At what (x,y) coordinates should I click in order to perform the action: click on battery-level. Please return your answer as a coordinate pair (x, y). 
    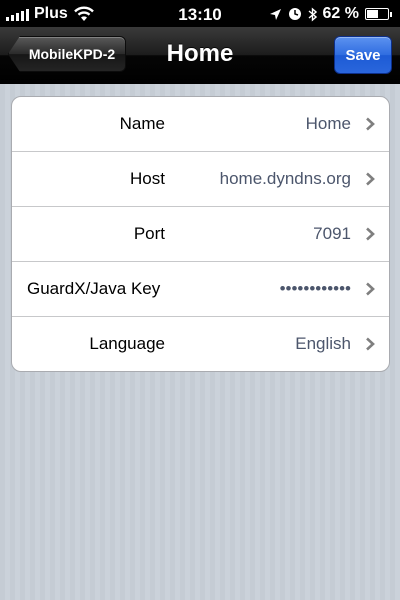
    Looking at the image, I should click on (373, 14).